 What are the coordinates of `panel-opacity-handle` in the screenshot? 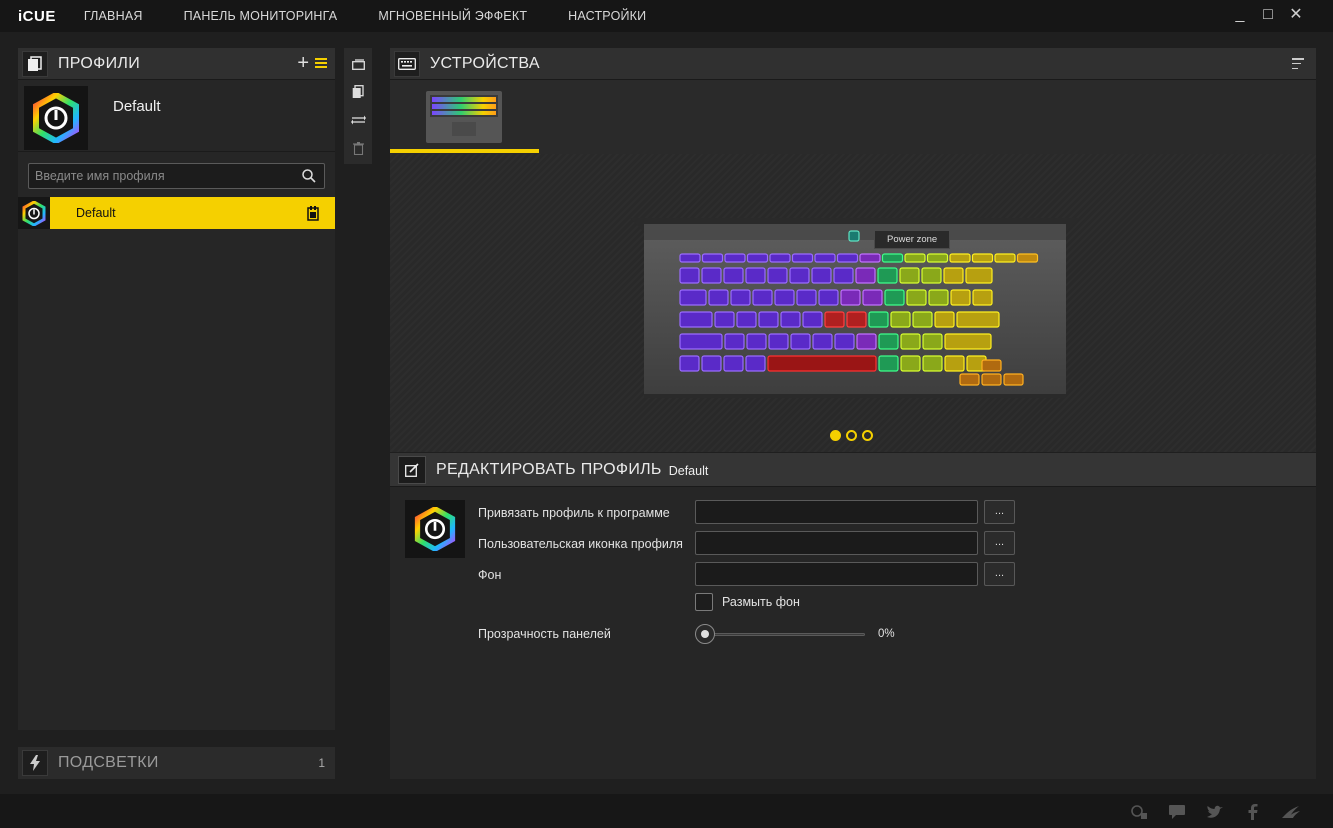 It's located at (705, 634).